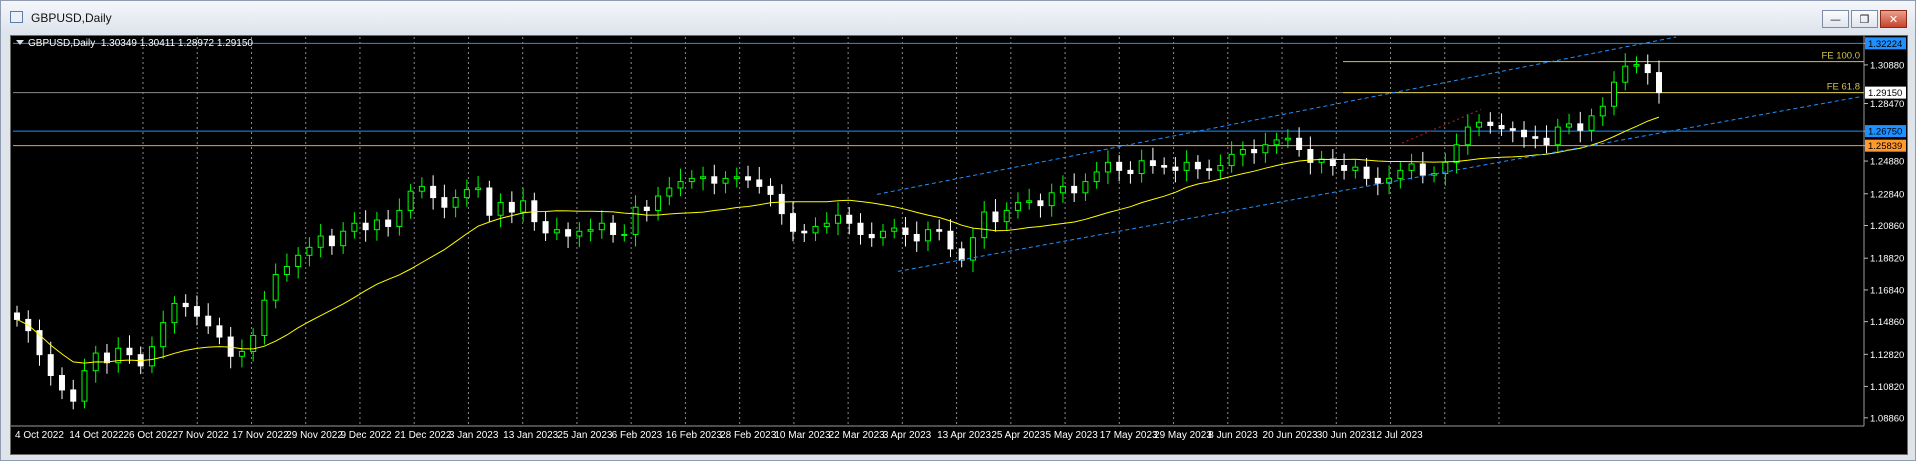  I want to click on price-axis-label: 1.30880, so click(1887, 65).